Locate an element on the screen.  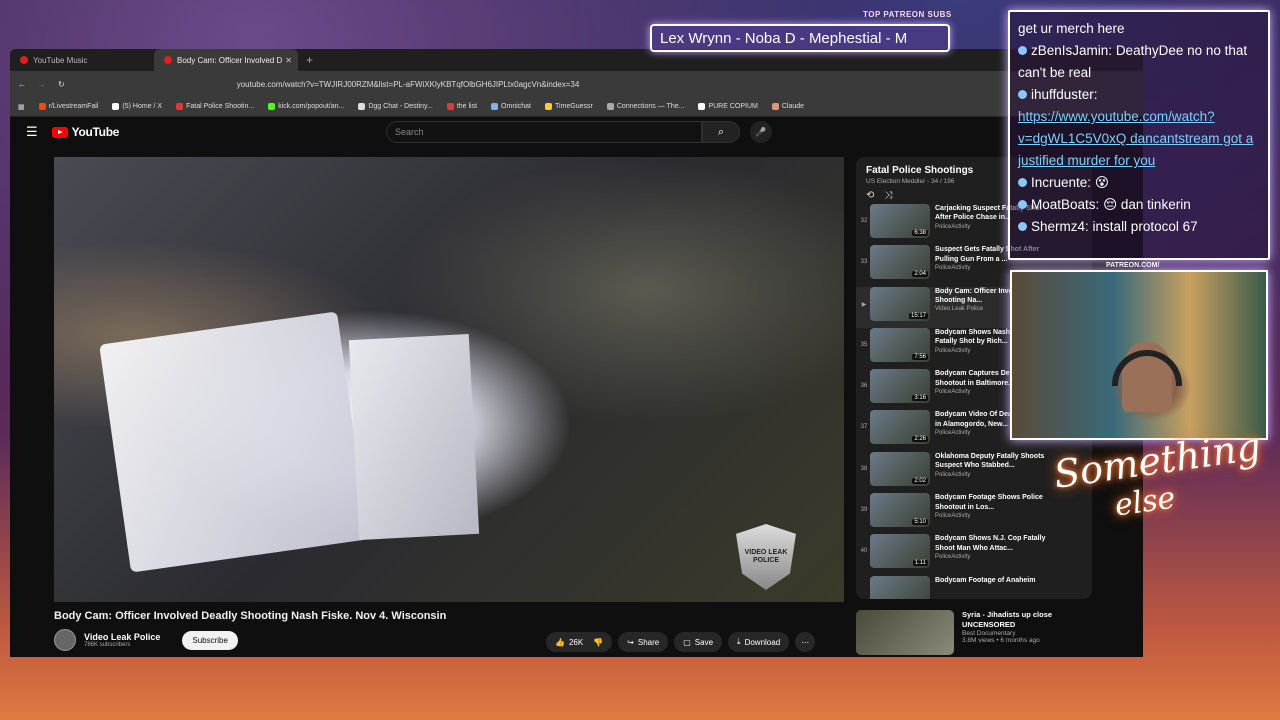
thumbs-up-icon: 👍 is located at coordinates (560, 642).